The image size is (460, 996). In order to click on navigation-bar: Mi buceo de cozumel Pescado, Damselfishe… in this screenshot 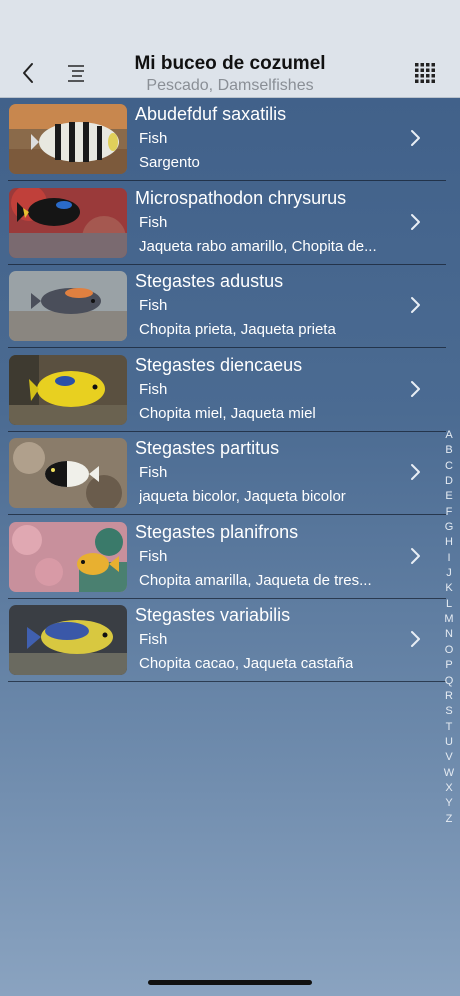, I will do `click(230, 49)`.